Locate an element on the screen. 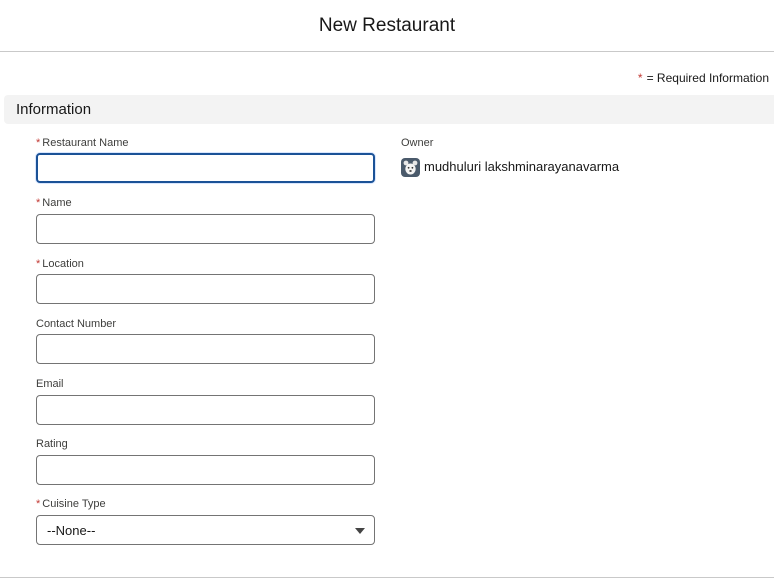 The height and width of the screenshot is (581, 774). section-title: Information is located at coordinates (54, 109).